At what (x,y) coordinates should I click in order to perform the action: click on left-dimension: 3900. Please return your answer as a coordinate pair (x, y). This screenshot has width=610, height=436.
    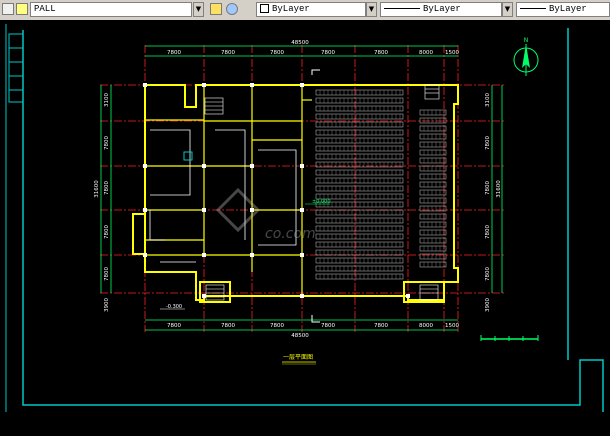
    Looking at the image, I should click on (107, 305).